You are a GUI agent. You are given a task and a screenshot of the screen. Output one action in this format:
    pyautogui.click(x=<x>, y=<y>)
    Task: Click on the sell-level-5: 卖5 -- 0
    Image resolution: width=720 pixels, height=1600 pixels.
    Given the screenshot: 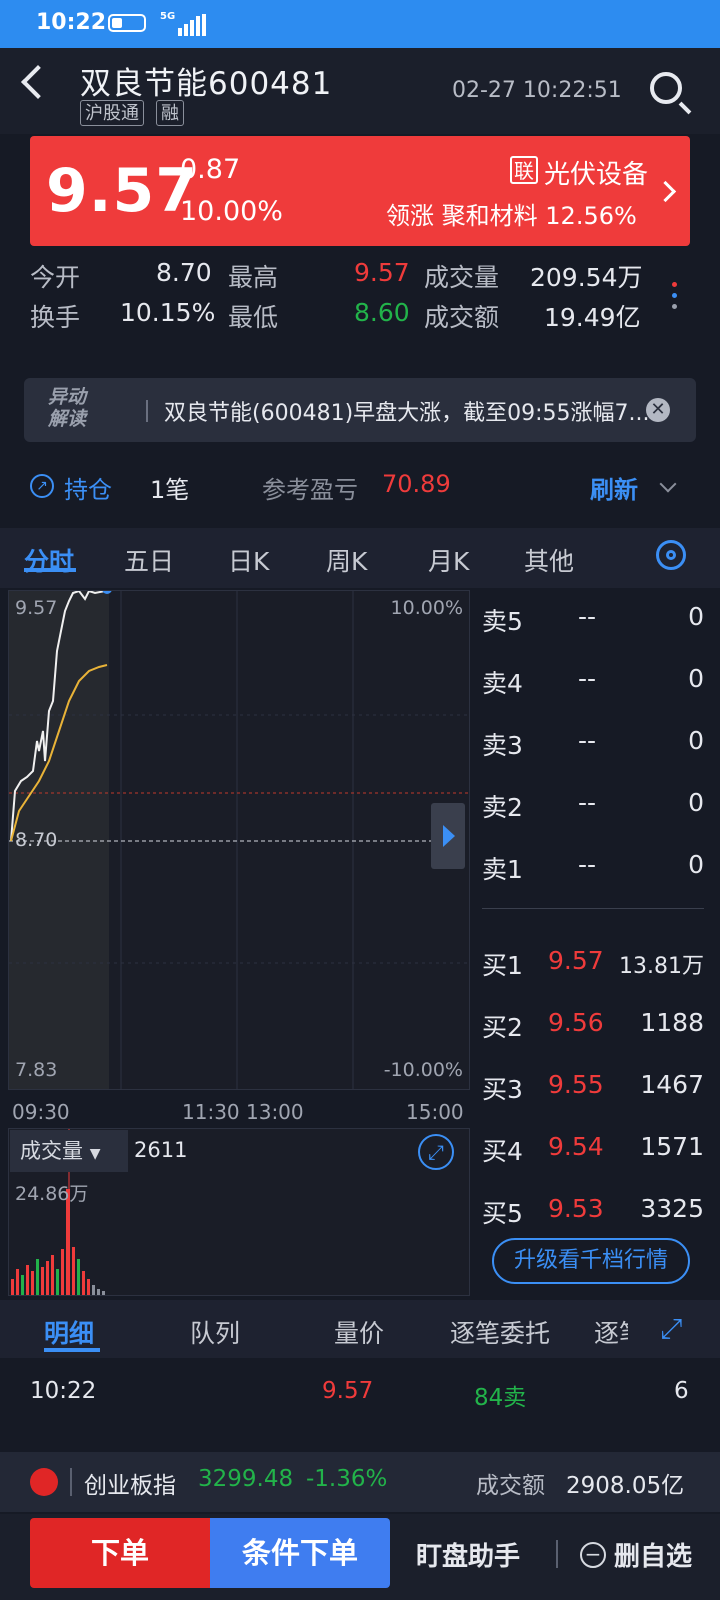 What is the action you would take?
    pyautogui.click(x=593, y=619)
    